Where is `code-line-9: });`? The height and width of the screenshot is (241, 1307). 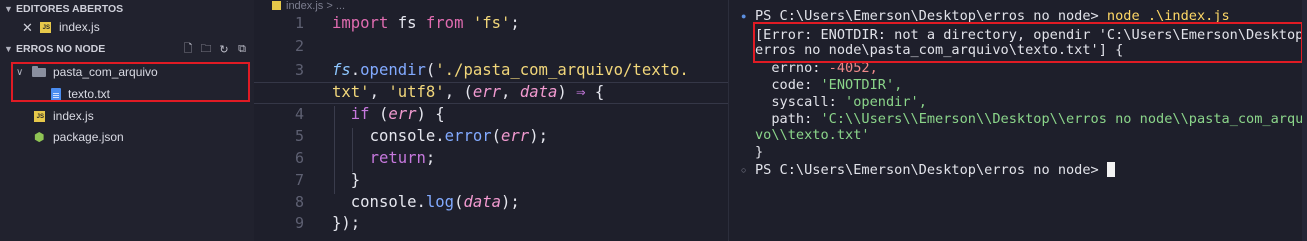
code-line-9: }); is located at coordinates (346, 223).